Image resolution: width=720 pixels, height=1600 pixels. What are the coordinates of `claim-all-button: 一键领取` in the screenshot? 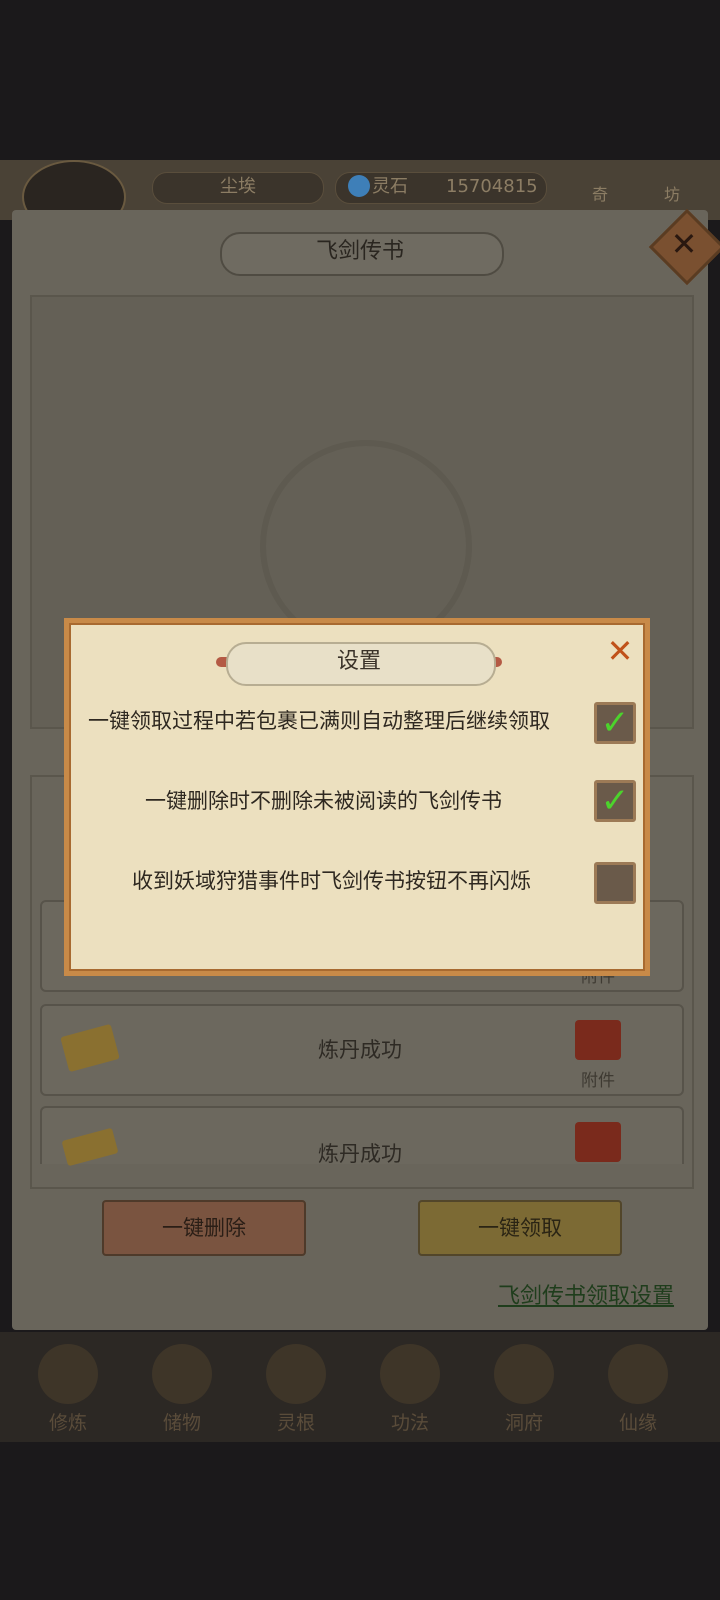 It's located at (520, 1228).